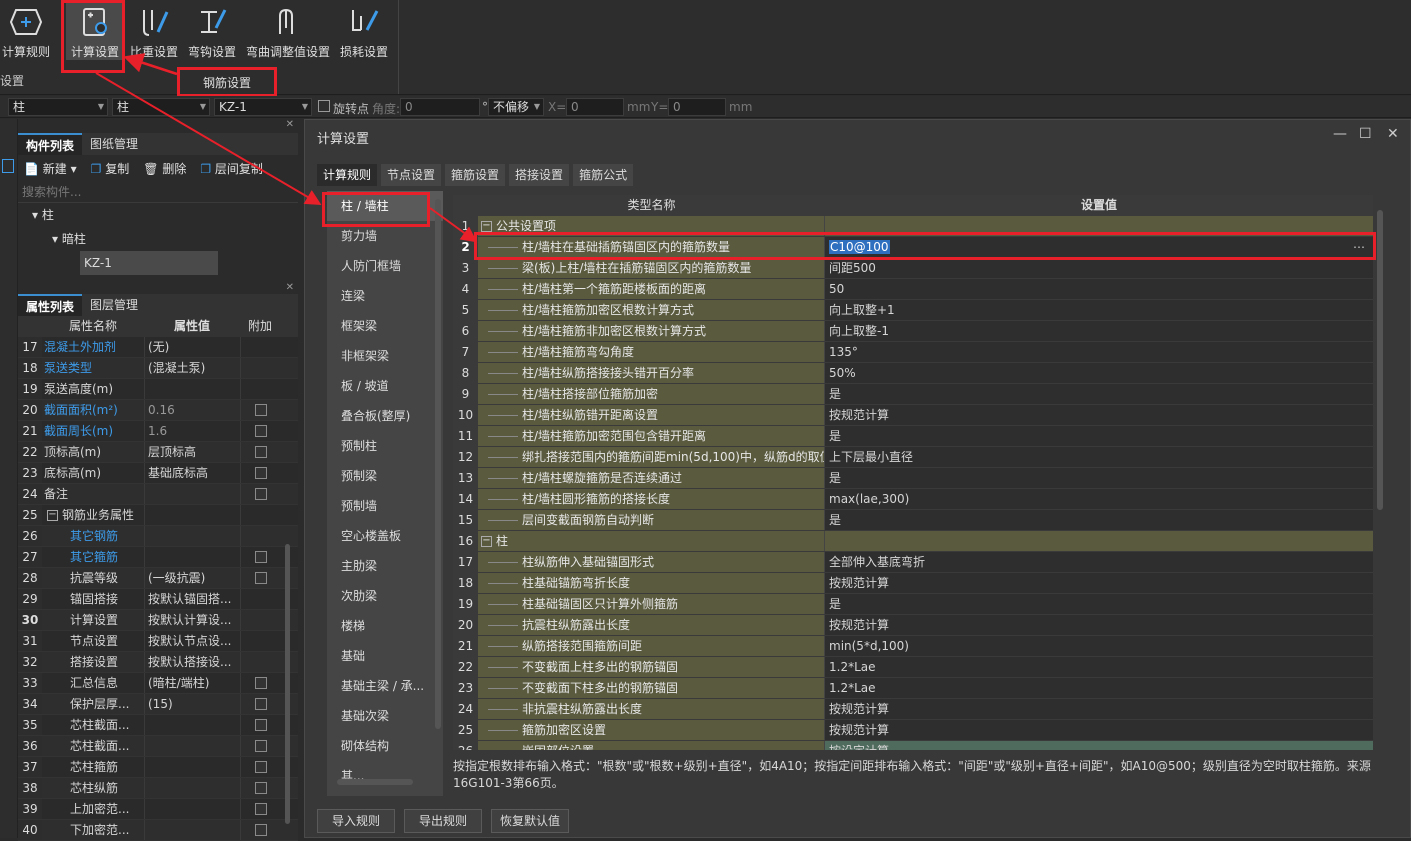  What do you see at coordinates (913, 562) in the screenshot?
I see `grid-row: 17 柱纵筋伸入基础锚固形式 全部伸入基底弯折` at bounding box center [913, 562].